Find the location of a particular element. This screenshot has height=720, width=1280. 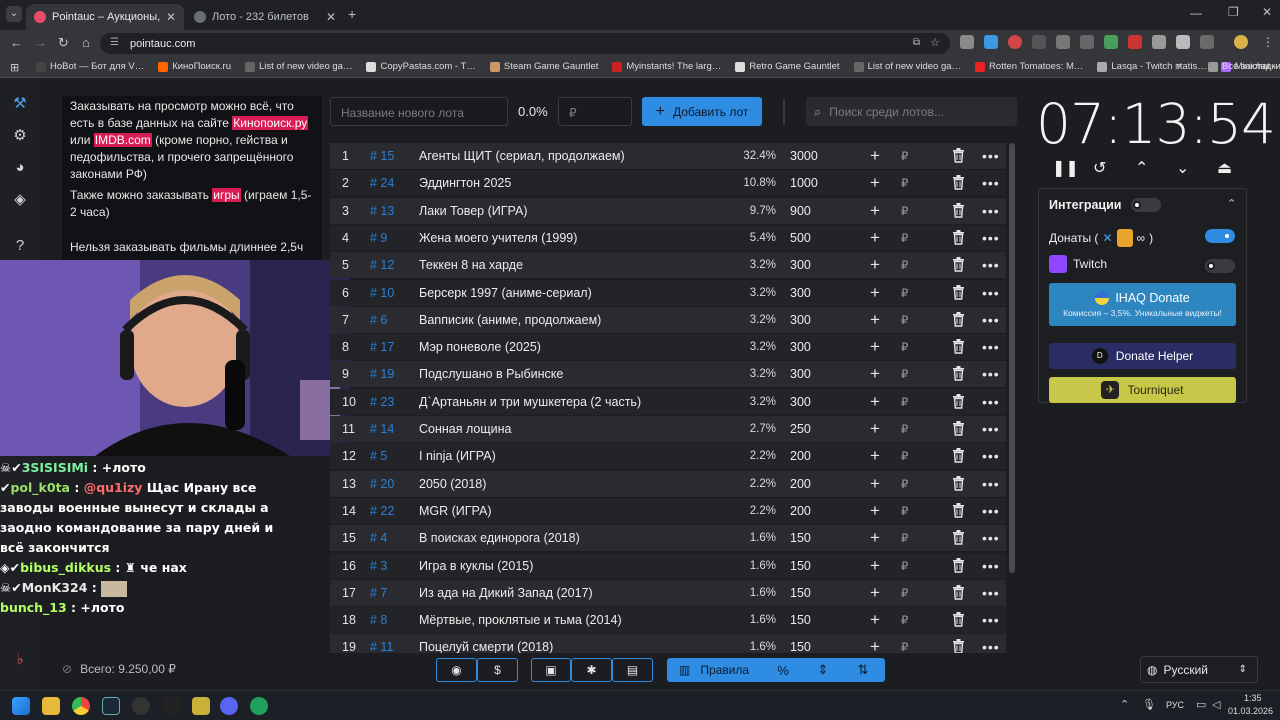

bookmark-item: КиноПоиск.ru is located at coordinates (194, 66).